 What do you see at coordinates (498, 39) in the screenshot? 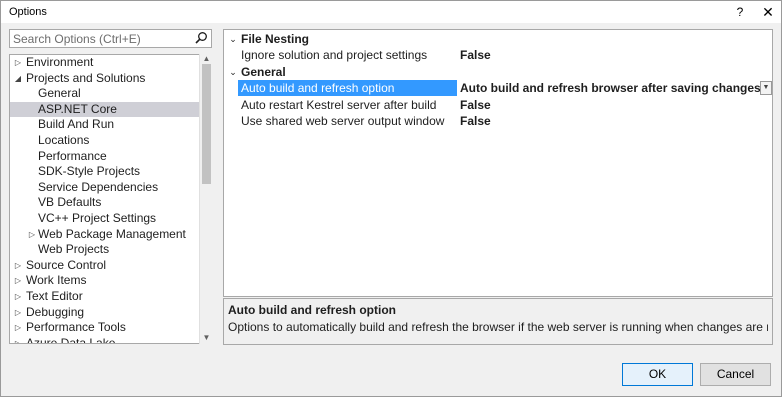
I see `grid-category: ⌄ File Nesting` at bounding box center [498, 39].